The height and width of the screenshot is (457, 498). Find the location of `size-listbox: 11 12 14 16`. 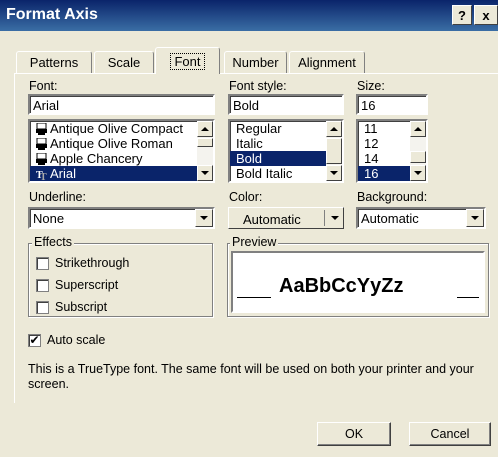

size-listbox: 11 12 14 16 is located at coordinates (392, 151).